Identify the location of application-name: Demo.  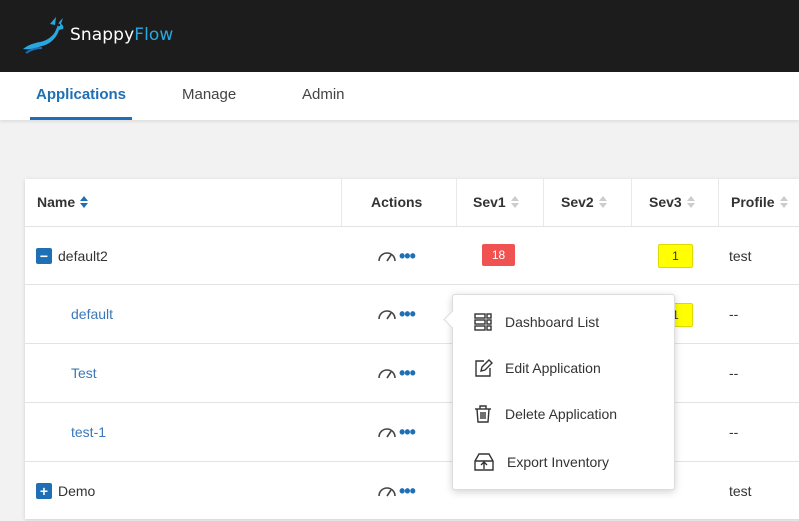
(77, 491).